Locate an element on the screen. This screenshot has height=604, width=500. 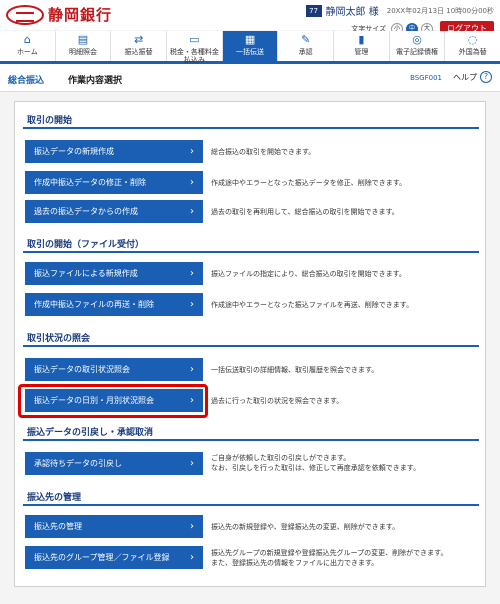
nav-label: 税金・各種料金払込み is located at coordinates (194, 56).